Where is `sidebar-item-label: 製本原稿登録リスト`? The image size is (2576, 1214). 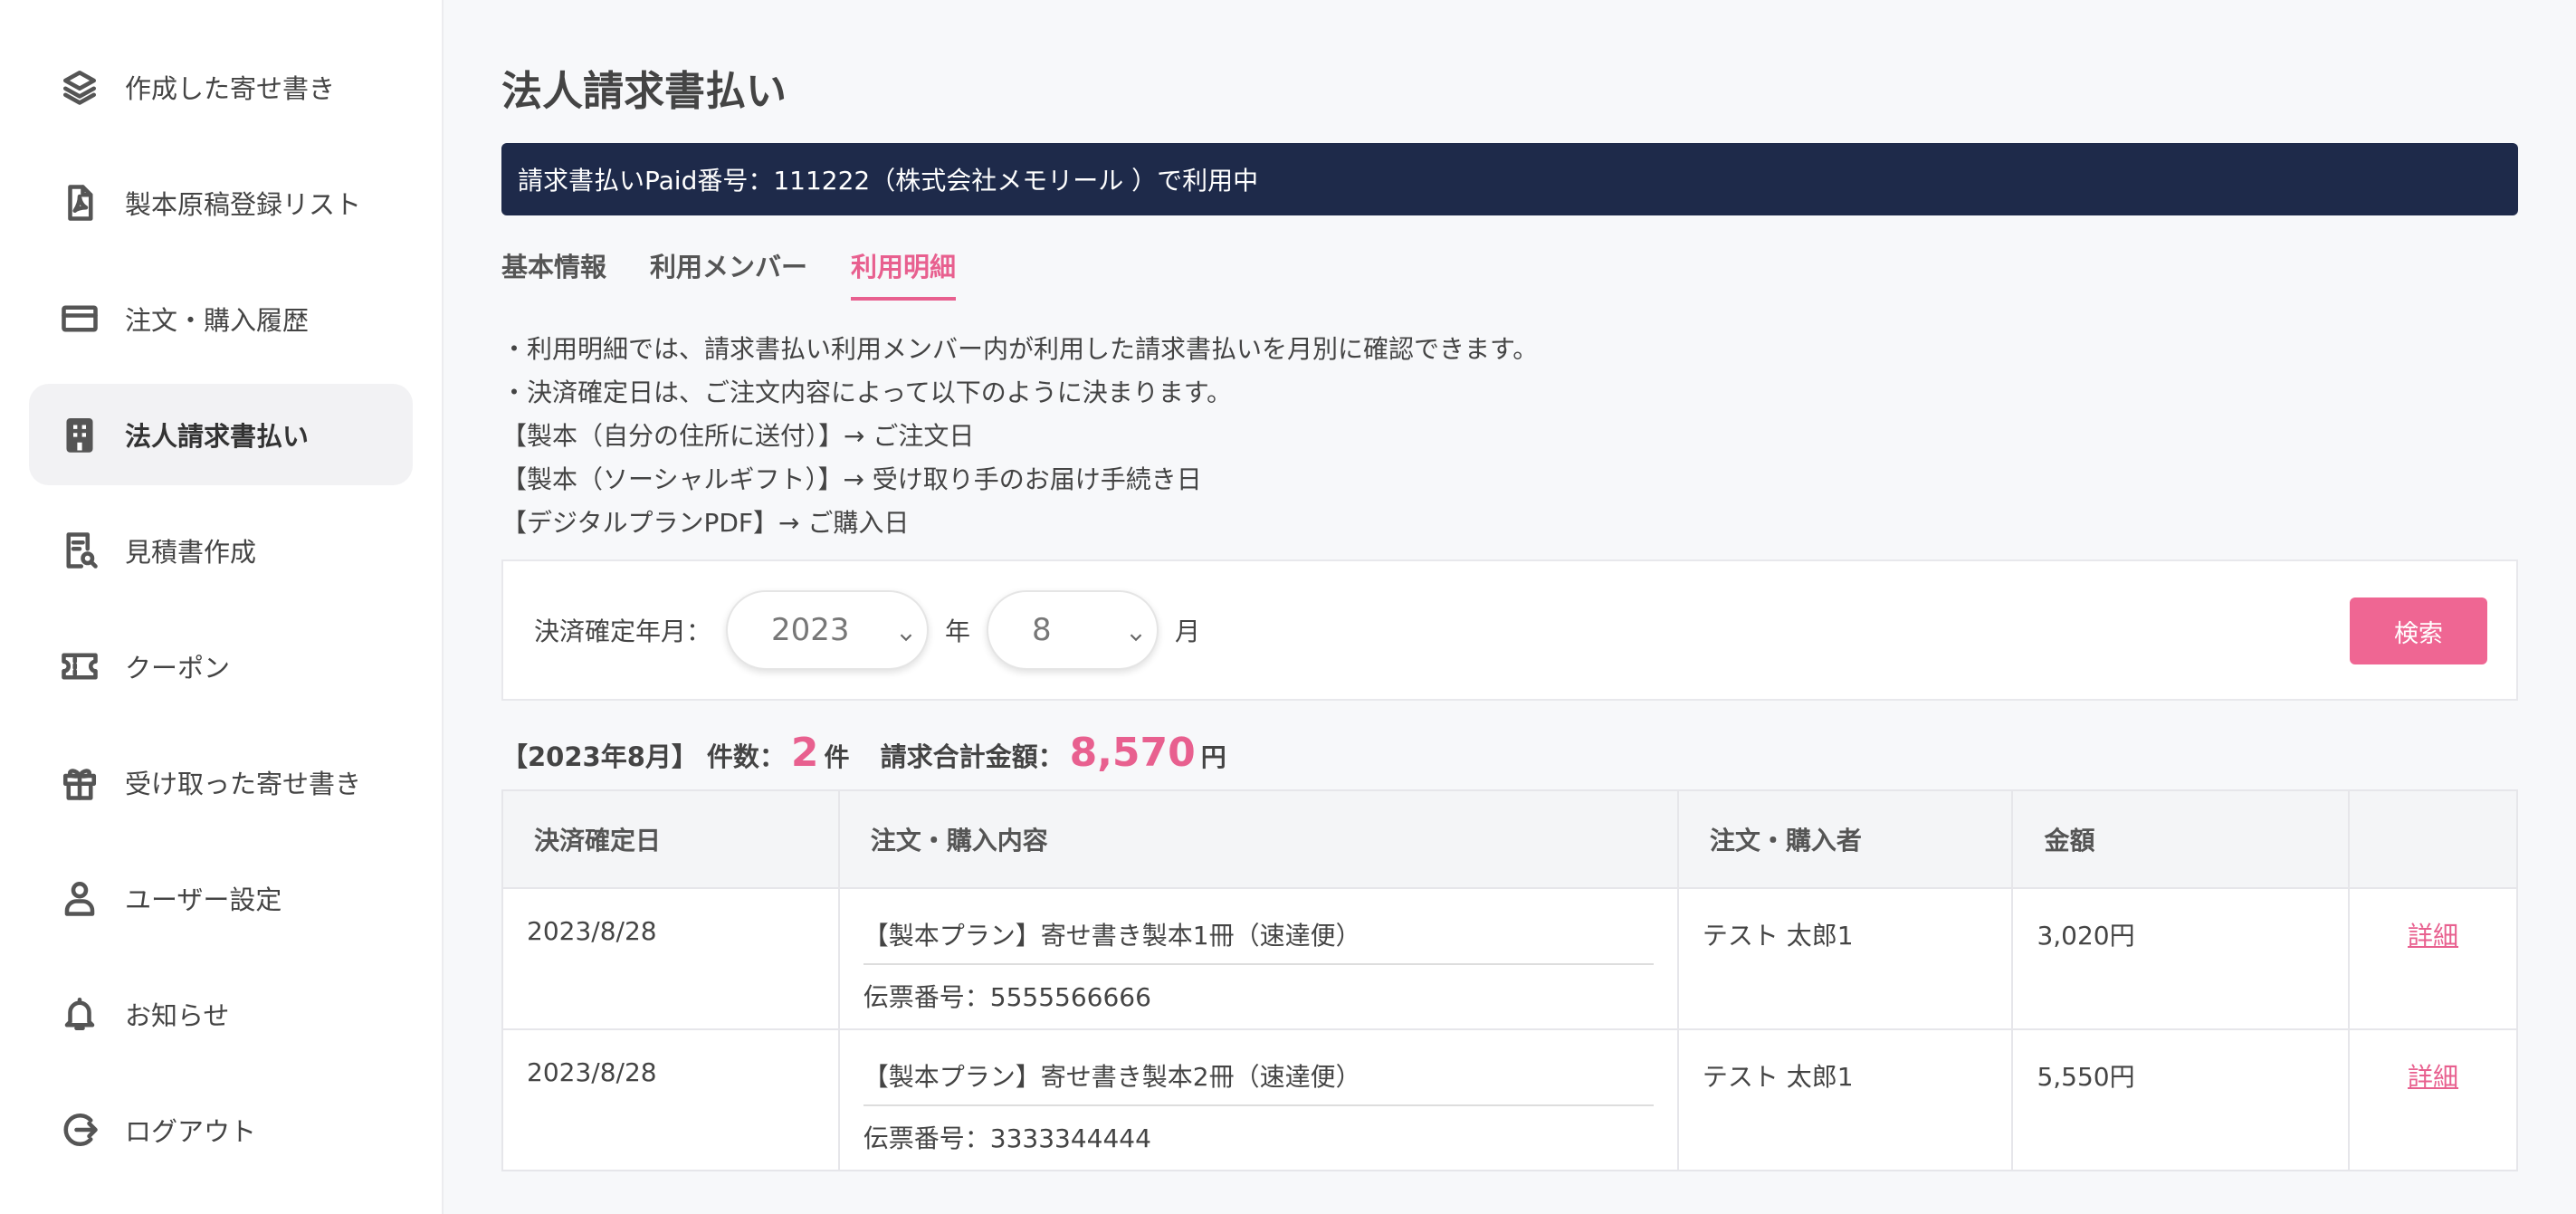 sidebar-item-label: 製本原稿登録リスト is located at coordinates (244, 205).